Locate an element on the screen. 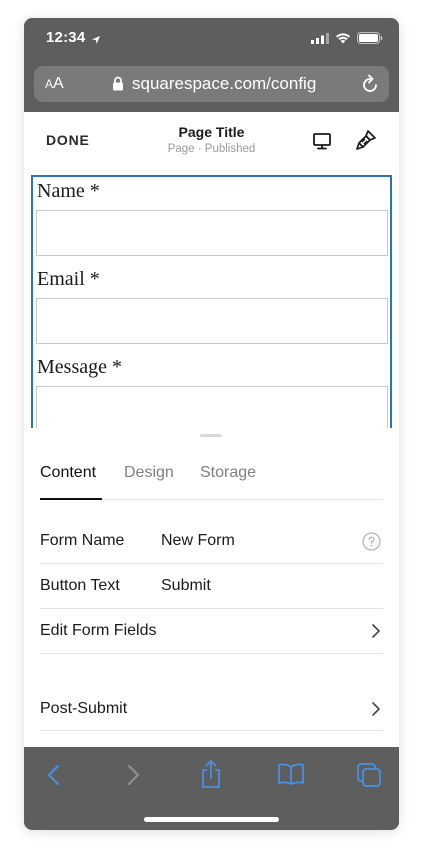  url-bar: AA squarespace.com/config is located at coordinates (211, 84).